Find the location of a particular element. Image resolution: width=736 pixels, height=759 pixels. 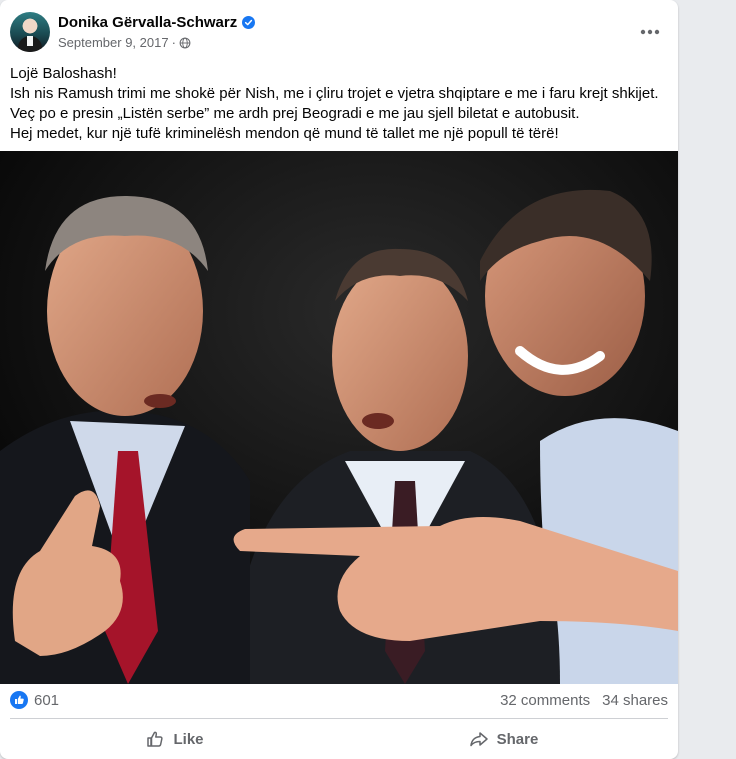

post-meta: September 9, 2017 · is located at coordinates (124, 42).